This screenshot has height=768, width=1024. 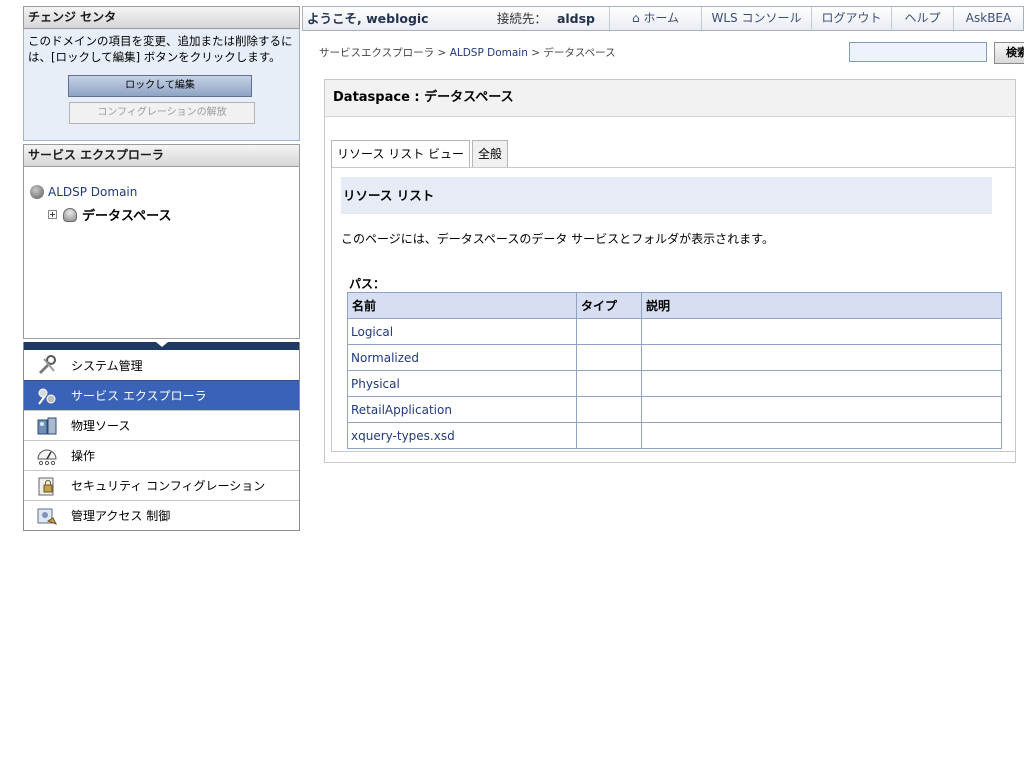 What do you see at coordinates (666, 195) in the screenshot?
I see `section-title: リソース リスト` at bounding box center [666, 195].